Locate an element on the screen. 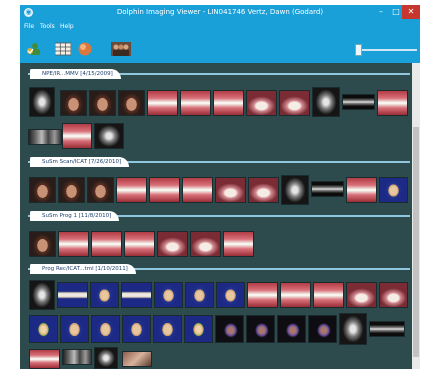  menu-file: File is located at coordinates (29, 26).